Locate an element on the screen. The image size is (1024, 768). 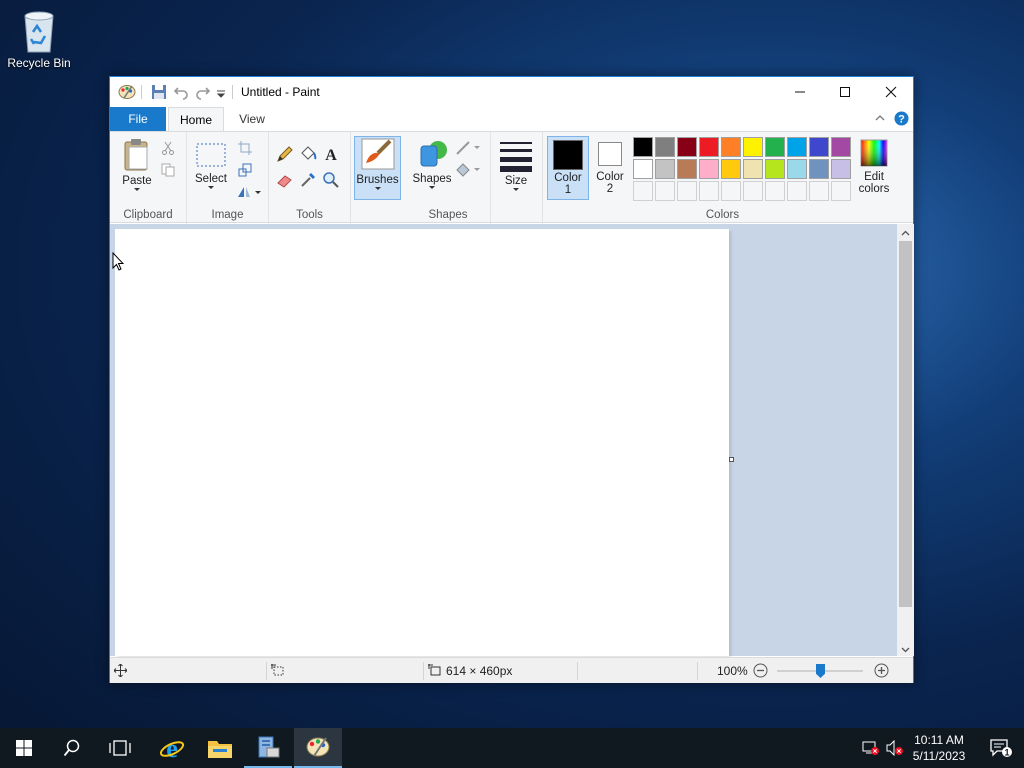
taskbar-server-manager is located at coordinates (268, 748).